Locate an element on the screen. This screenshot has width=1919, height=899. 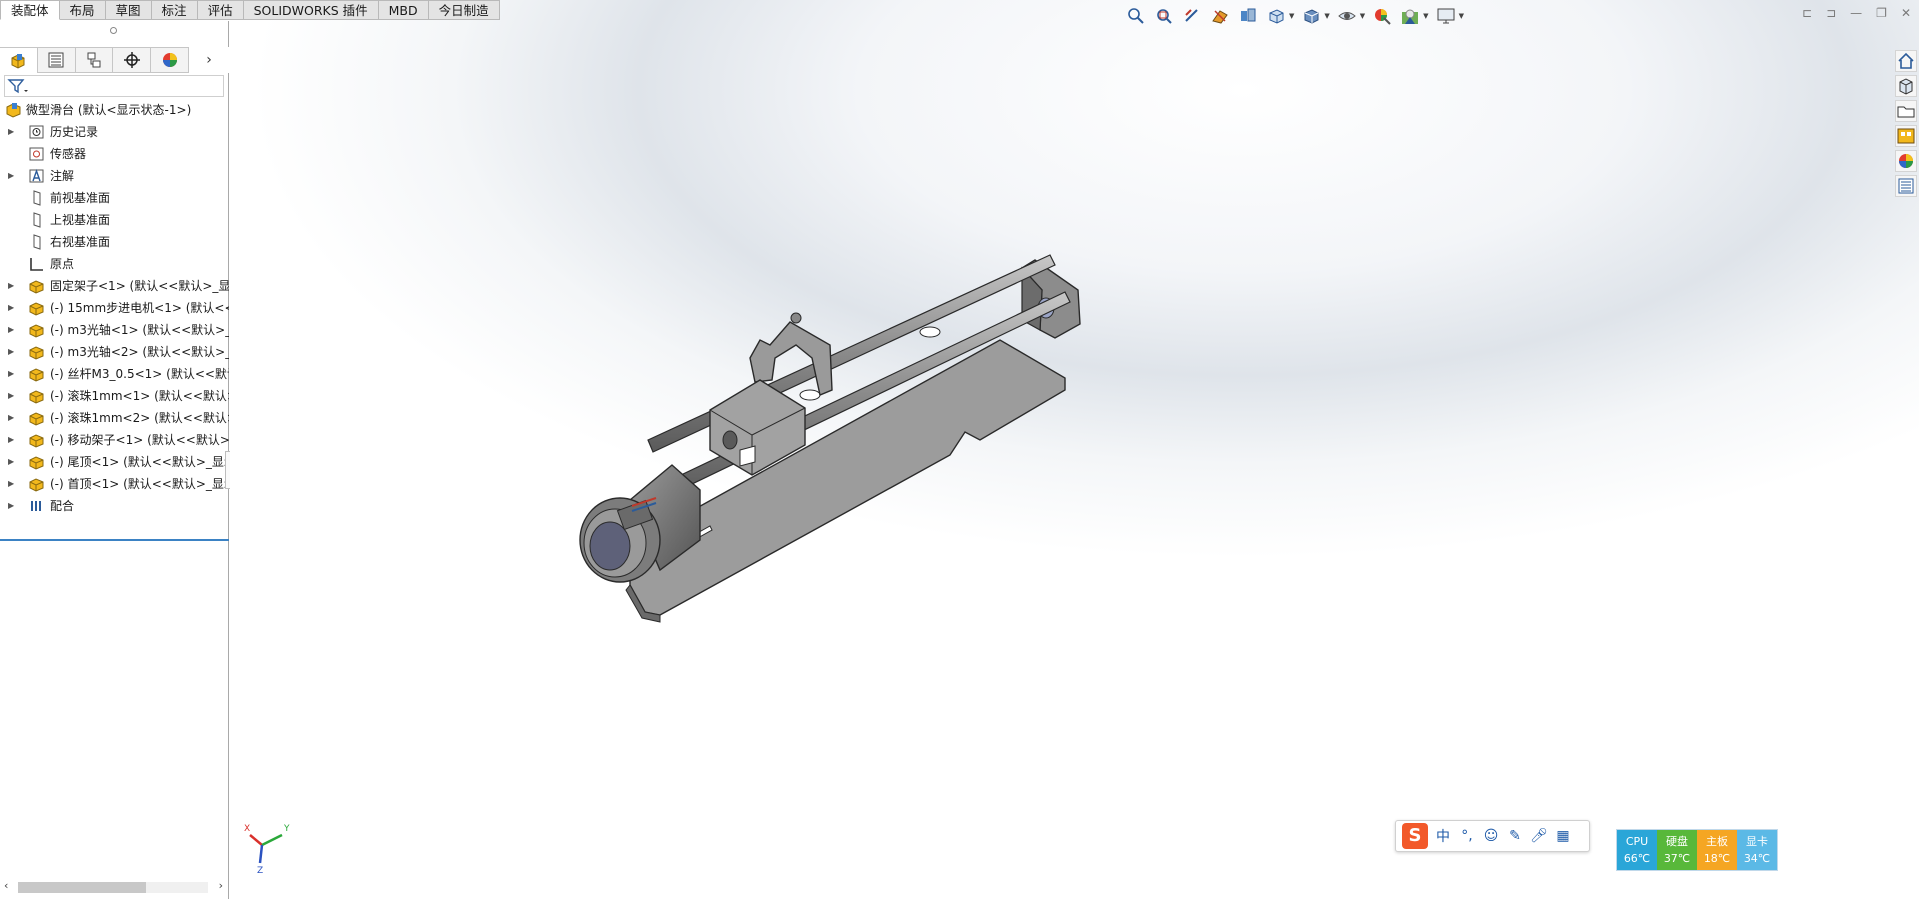
tree-item: ▶ (-) m3光轴<1> (默认<<默认>_显示状态 1>) is located at coordinates (114, 330).